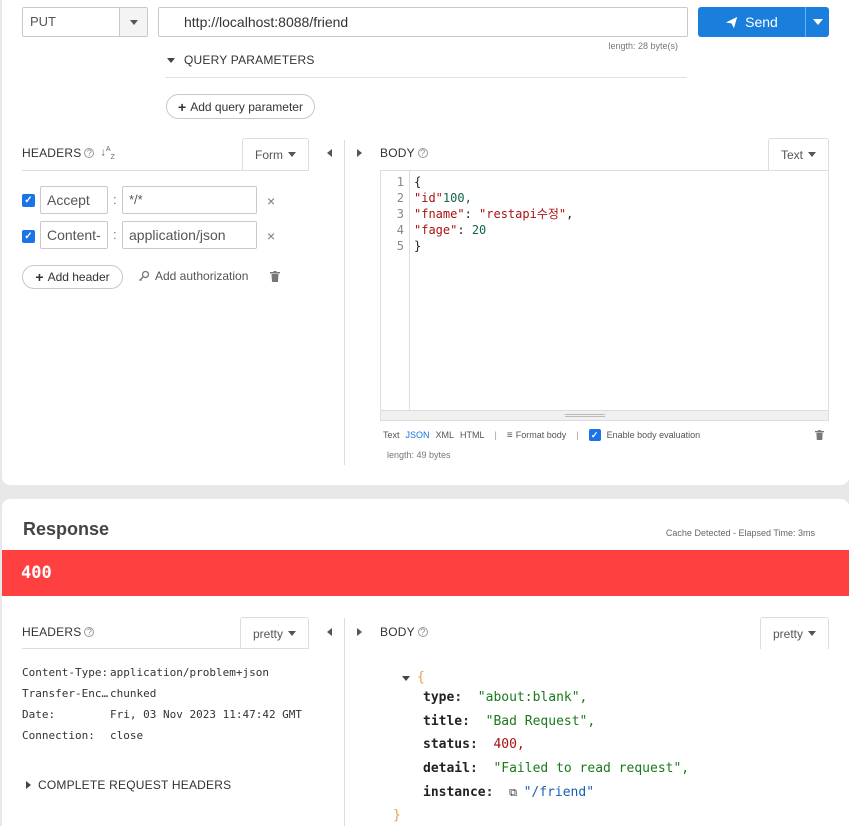 The width and height of the screenshot is (849, 826). What do you see at coordinates (202, 276) in the screenshot?
I see `add-auth-label: Add authorization` at bounding box center [202, 276].